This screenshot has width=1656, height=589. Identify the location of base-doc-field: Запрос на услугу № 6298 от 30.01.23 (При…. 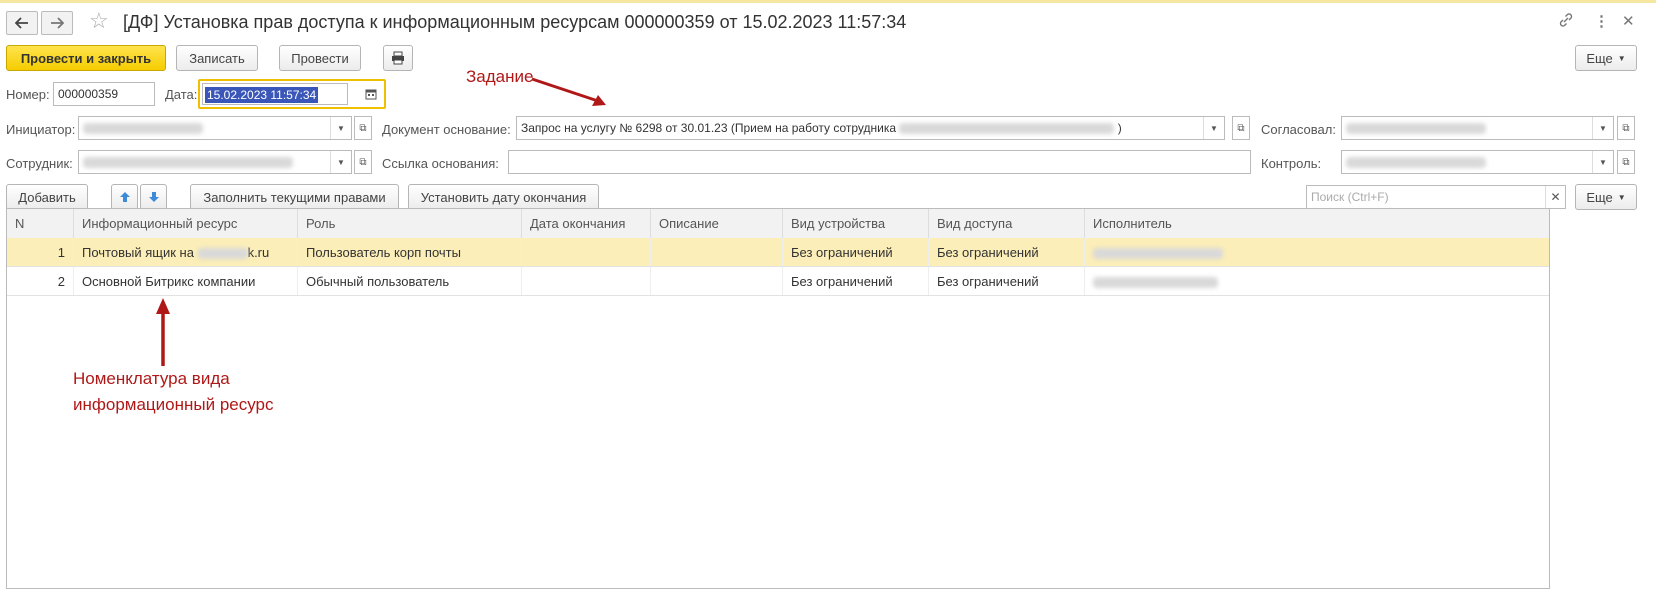
(870, 128).